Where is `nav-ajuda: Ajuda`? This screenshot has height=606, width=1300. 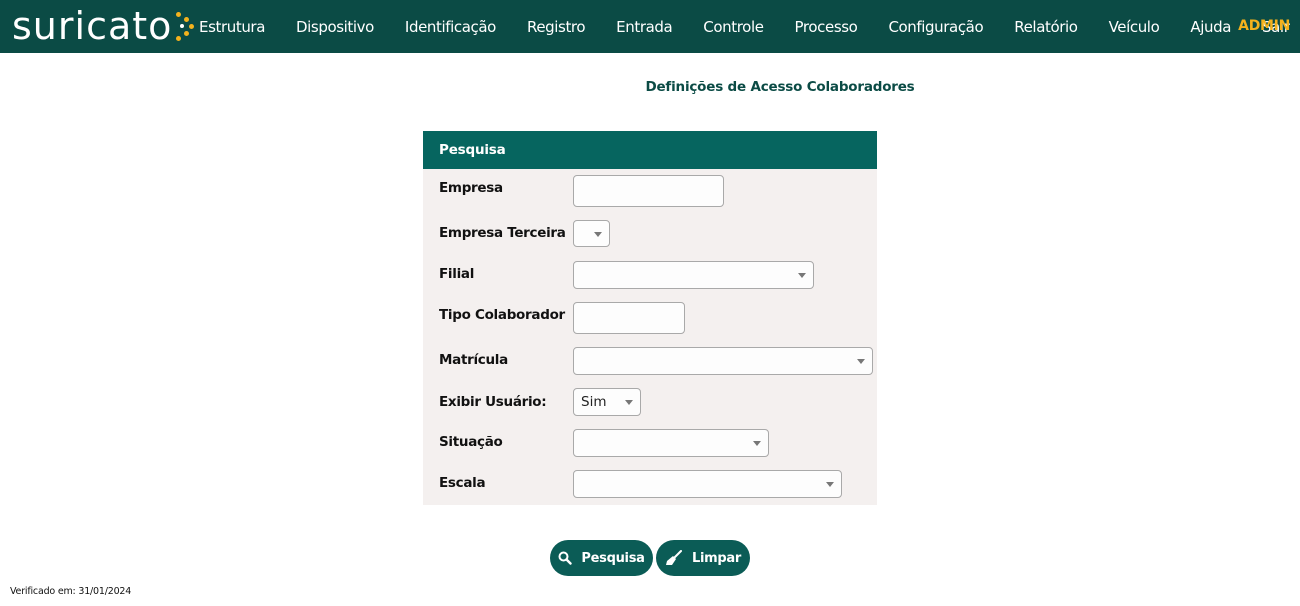
nav-ajuda: Ajuda is located at coordinates (1210, 27).